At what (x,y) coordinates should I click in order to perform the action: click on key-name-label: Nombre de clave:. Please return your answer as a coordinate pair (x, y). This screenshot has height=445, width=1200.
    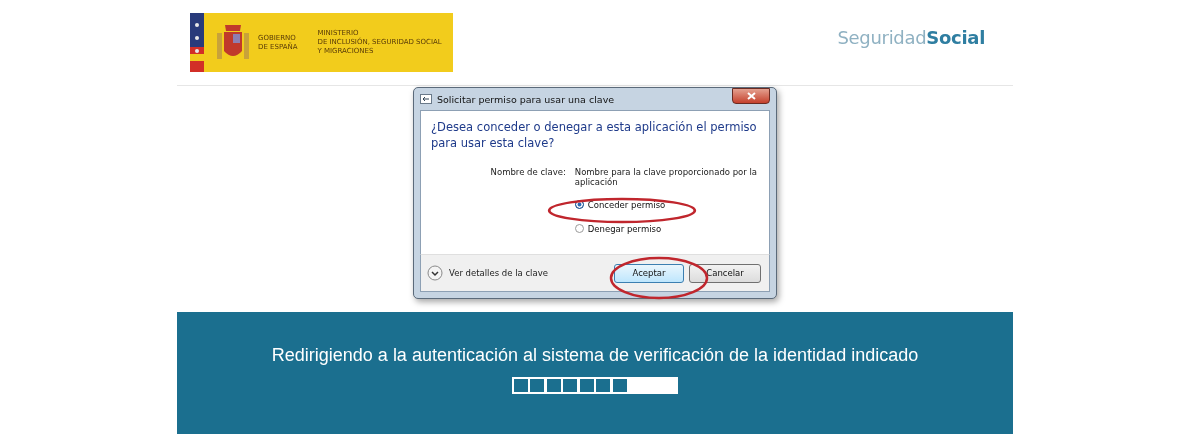
    Looking at the image, I should click on (528, 173).